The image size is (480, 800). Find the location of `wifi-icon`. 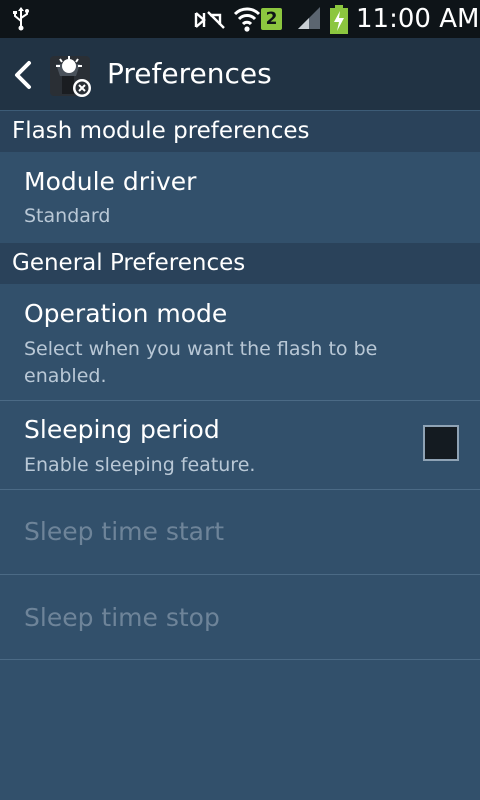

wifi-icon is located at coordinates (247, 20).